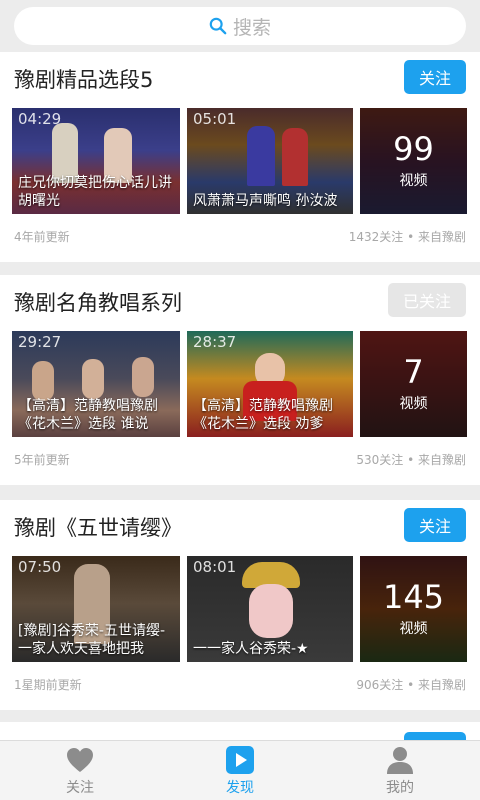 This screenshot has width=480, height=800. Describe the element at coordinates (215, 567) in the screenshot. I see `video-duration: 08:01` at that location.